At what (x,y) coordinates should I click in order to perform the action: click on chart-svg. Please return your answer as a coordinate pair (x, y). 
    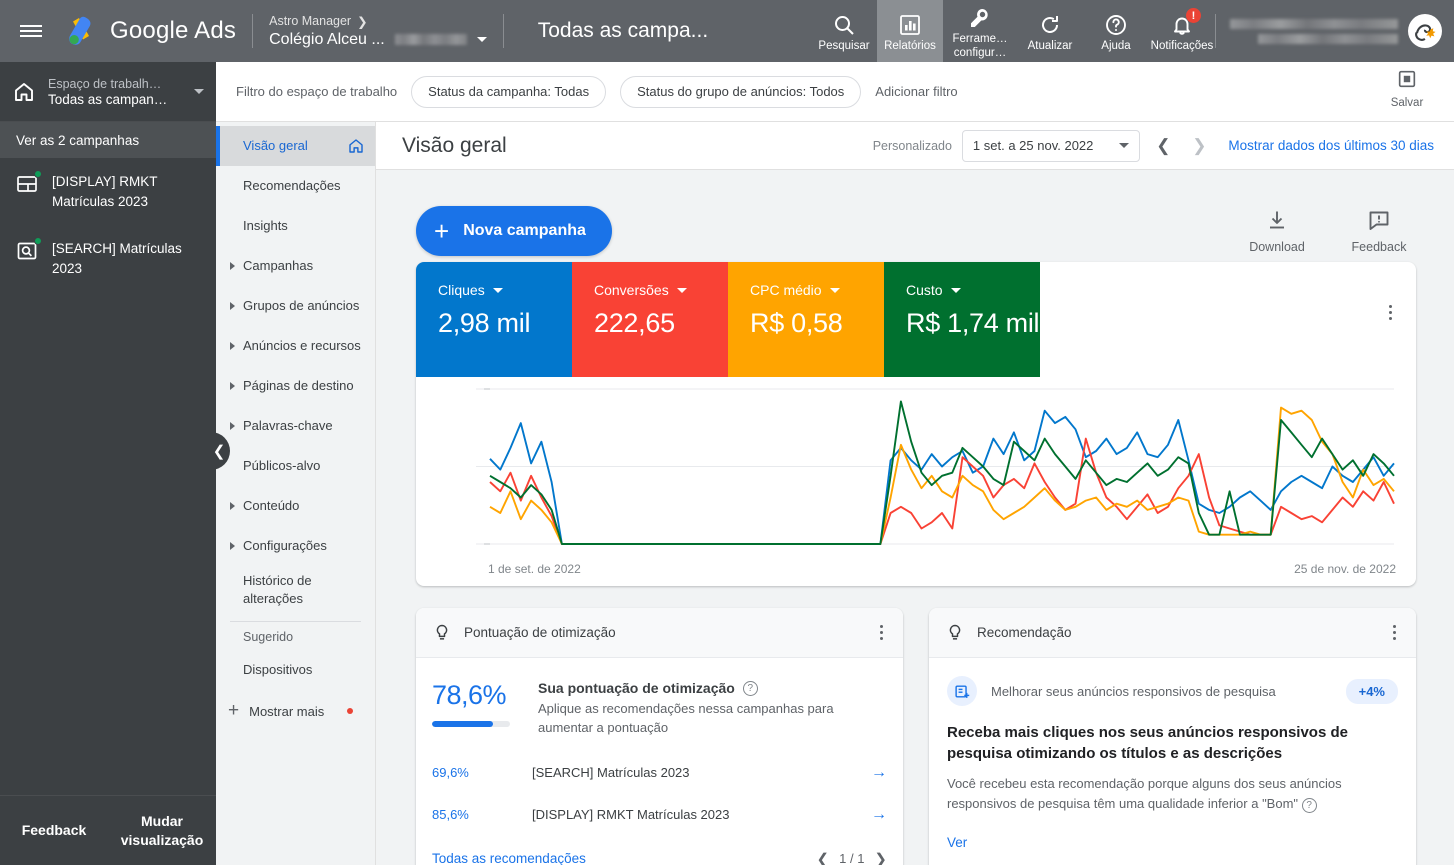
    Looking at the image, I should click on (935, 466).